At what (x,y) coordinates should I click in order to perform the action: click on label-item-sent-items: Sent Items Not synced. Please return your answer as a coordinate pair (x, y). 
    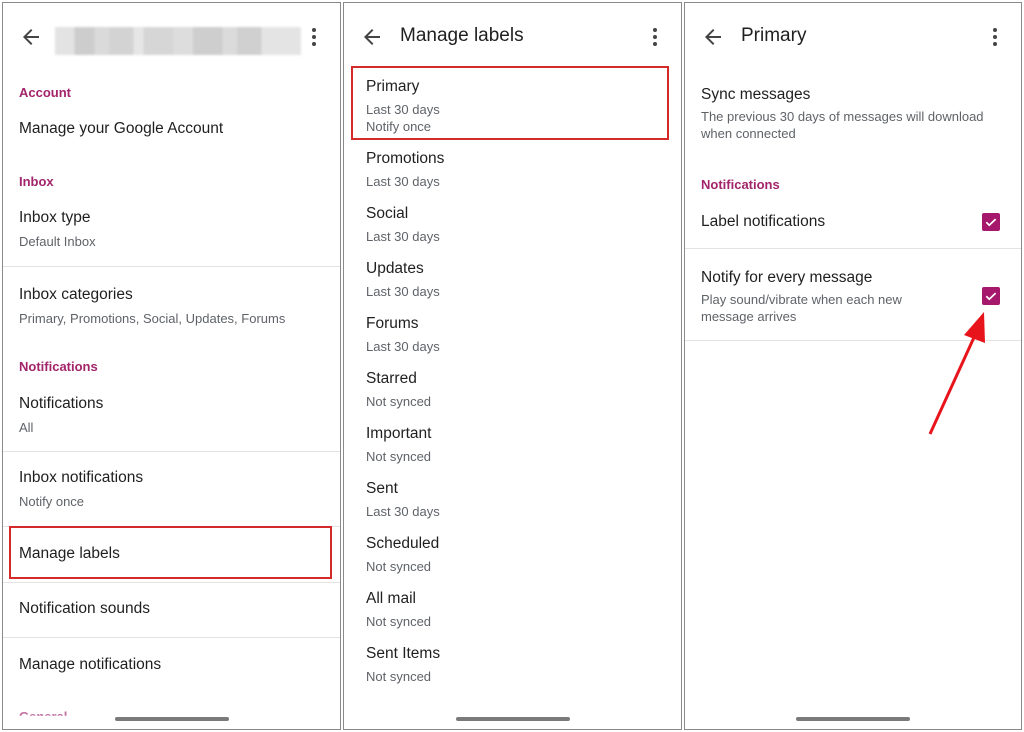
    Looking at the image, I should click on (512, 666).